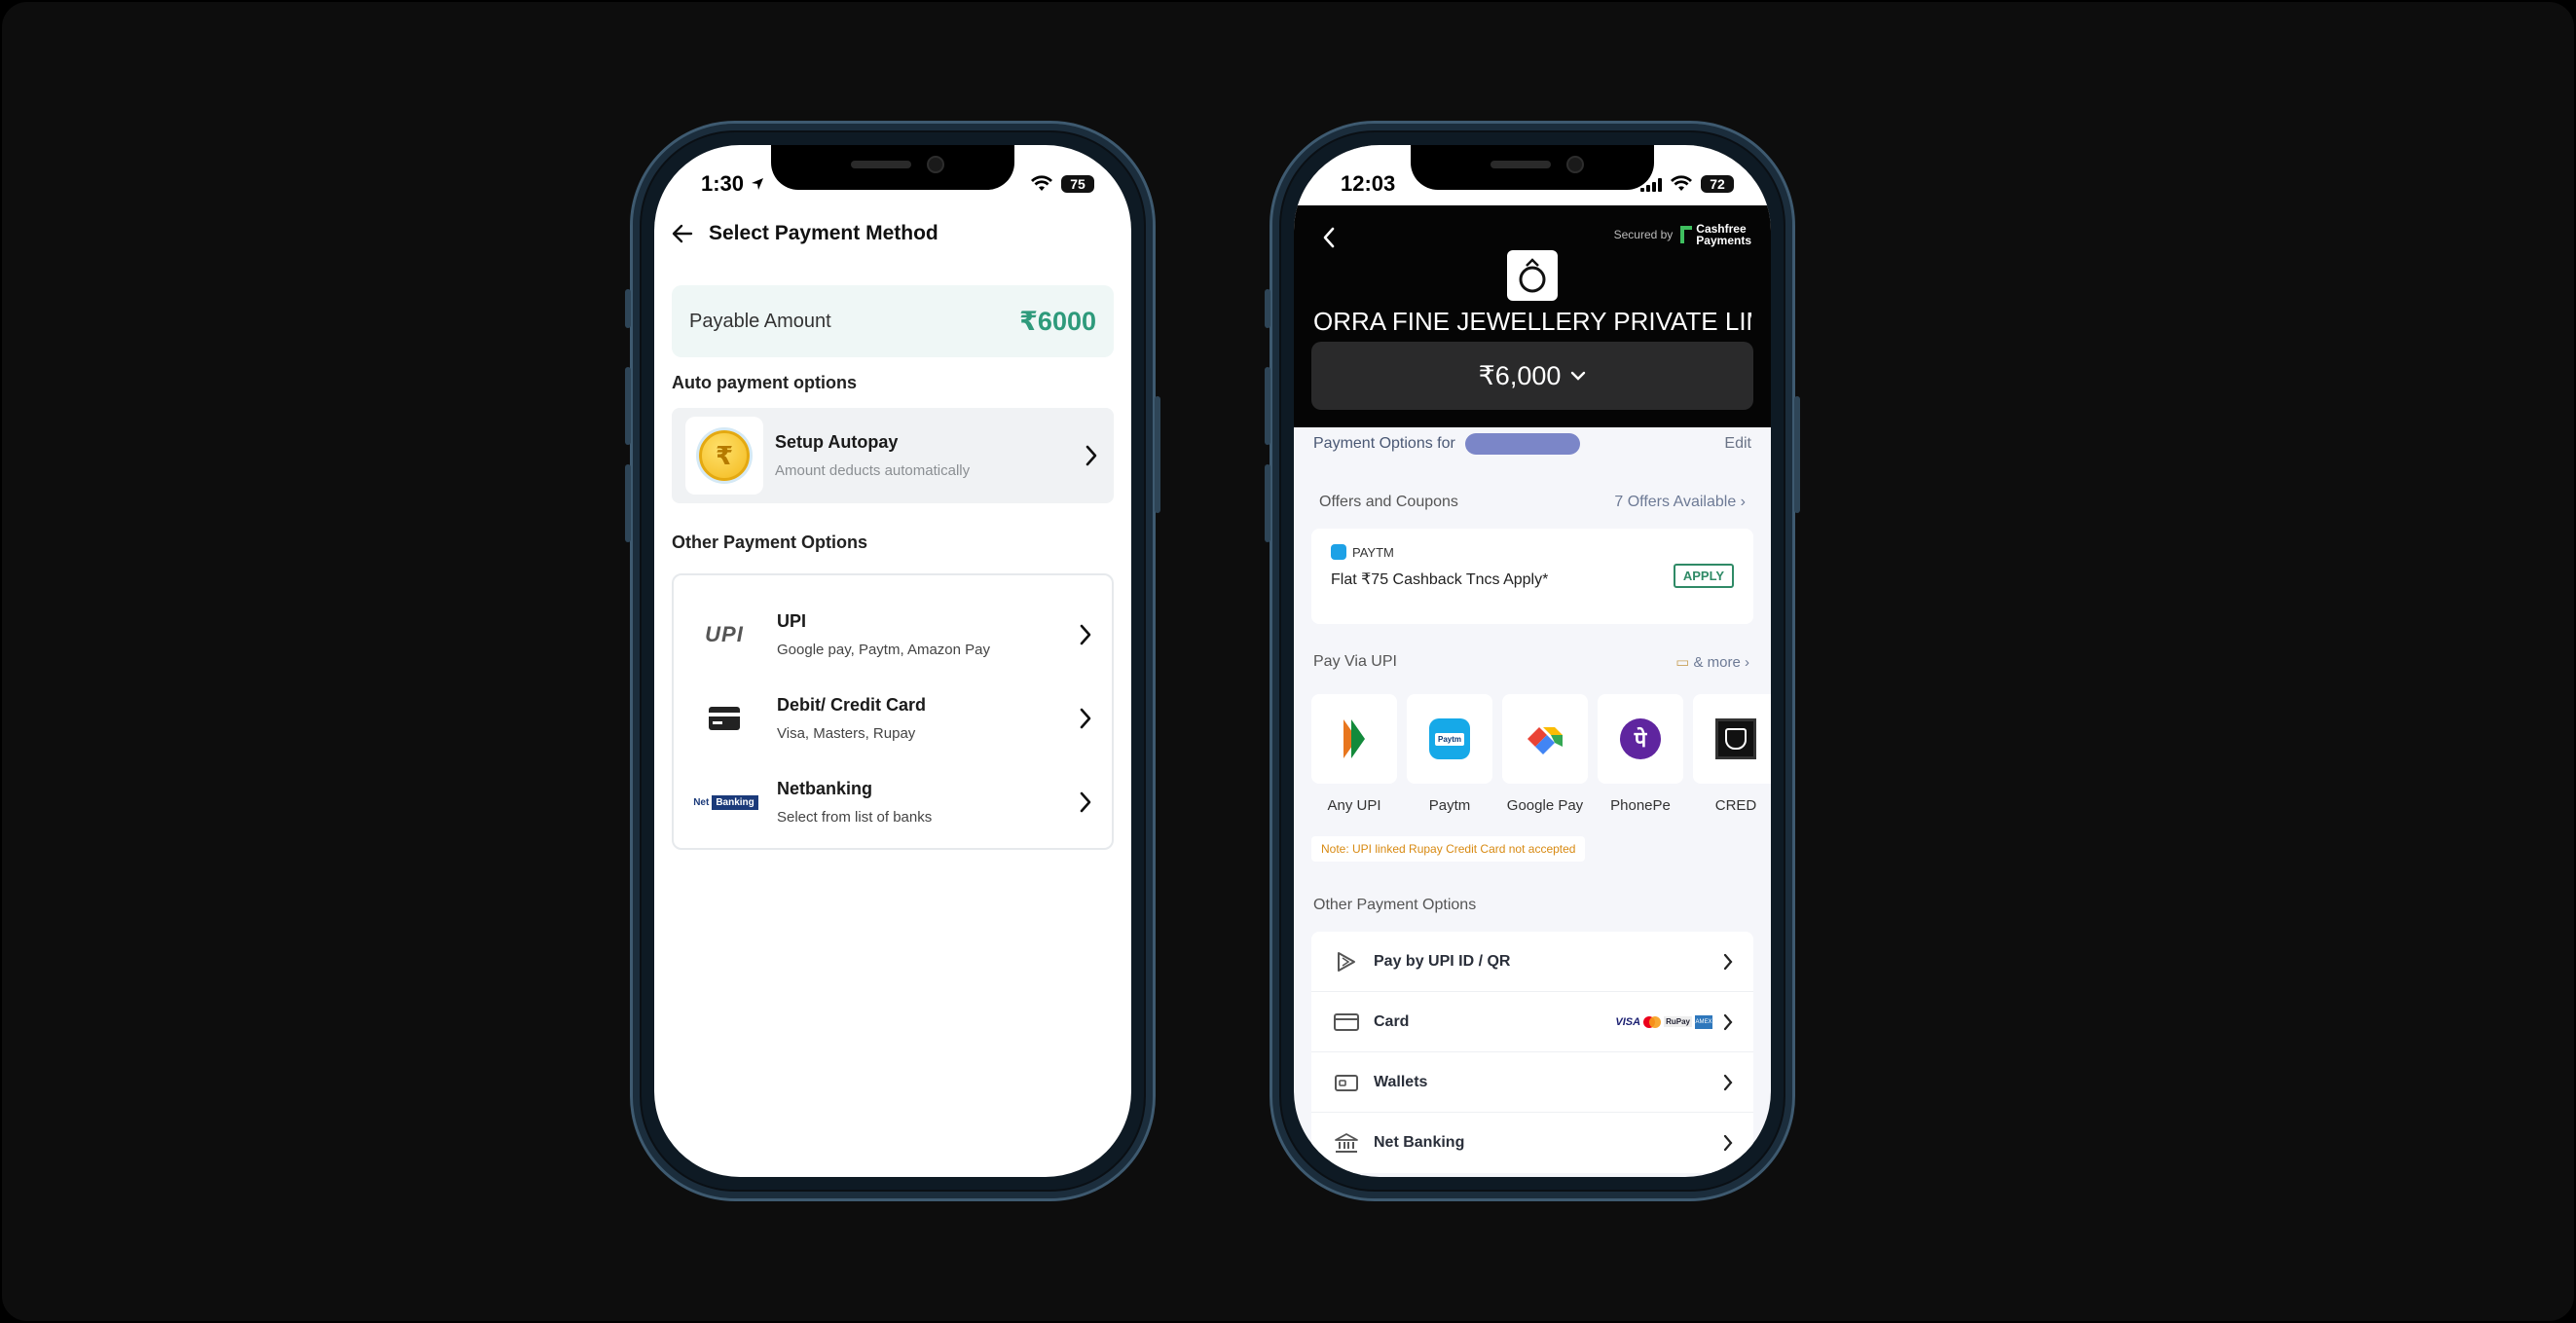  Describe the element at coordinates (1737, 444) in the screenshot. I see `edit-link: Edit` at that location.